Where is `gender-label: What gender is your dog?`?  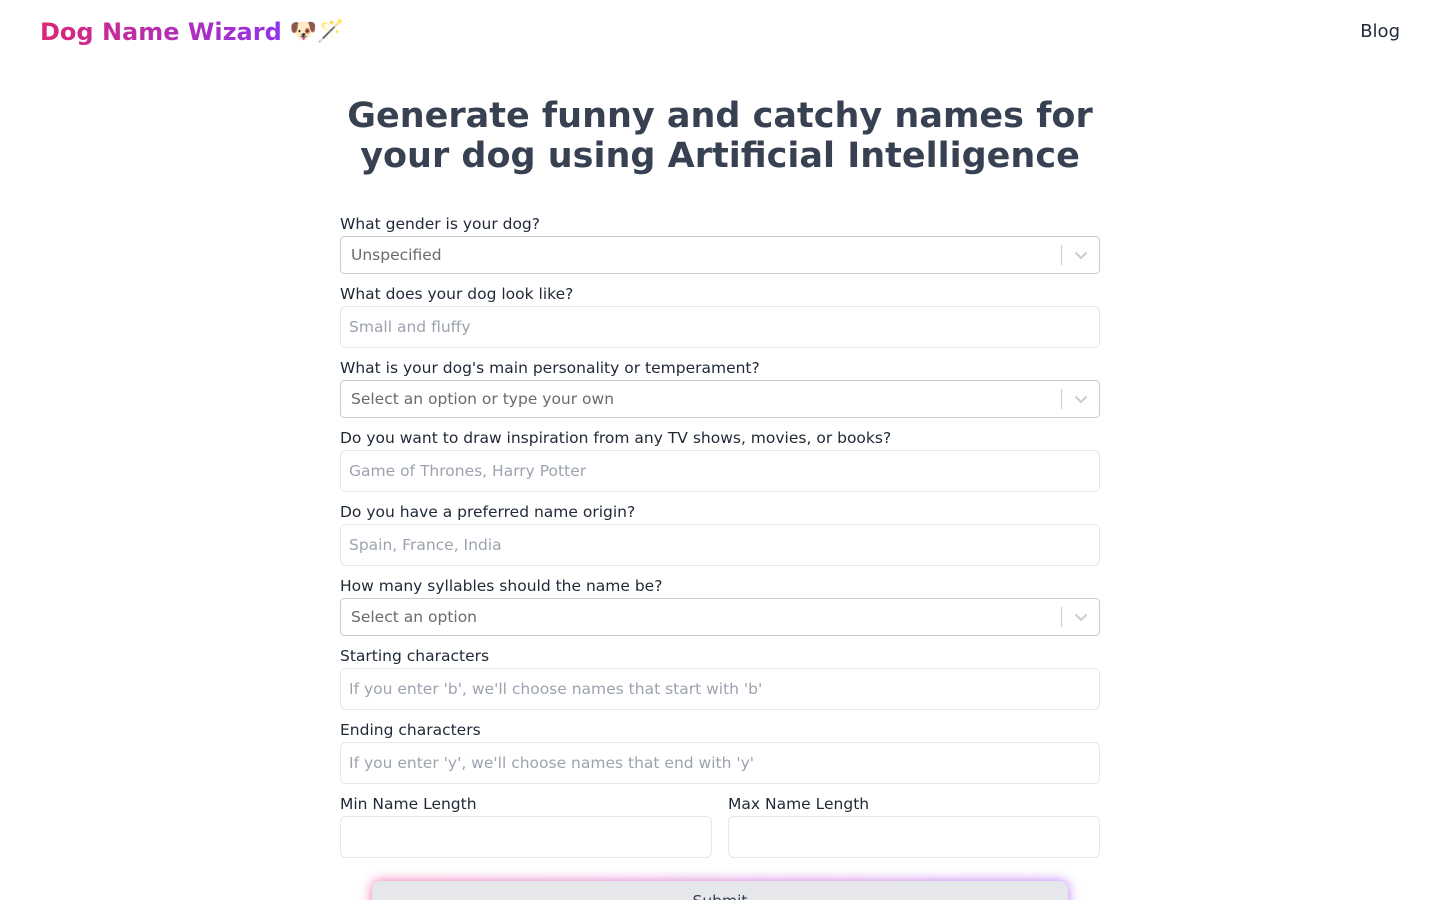
gender-label: What gender is your dog? is located at coordinates (440, 224).